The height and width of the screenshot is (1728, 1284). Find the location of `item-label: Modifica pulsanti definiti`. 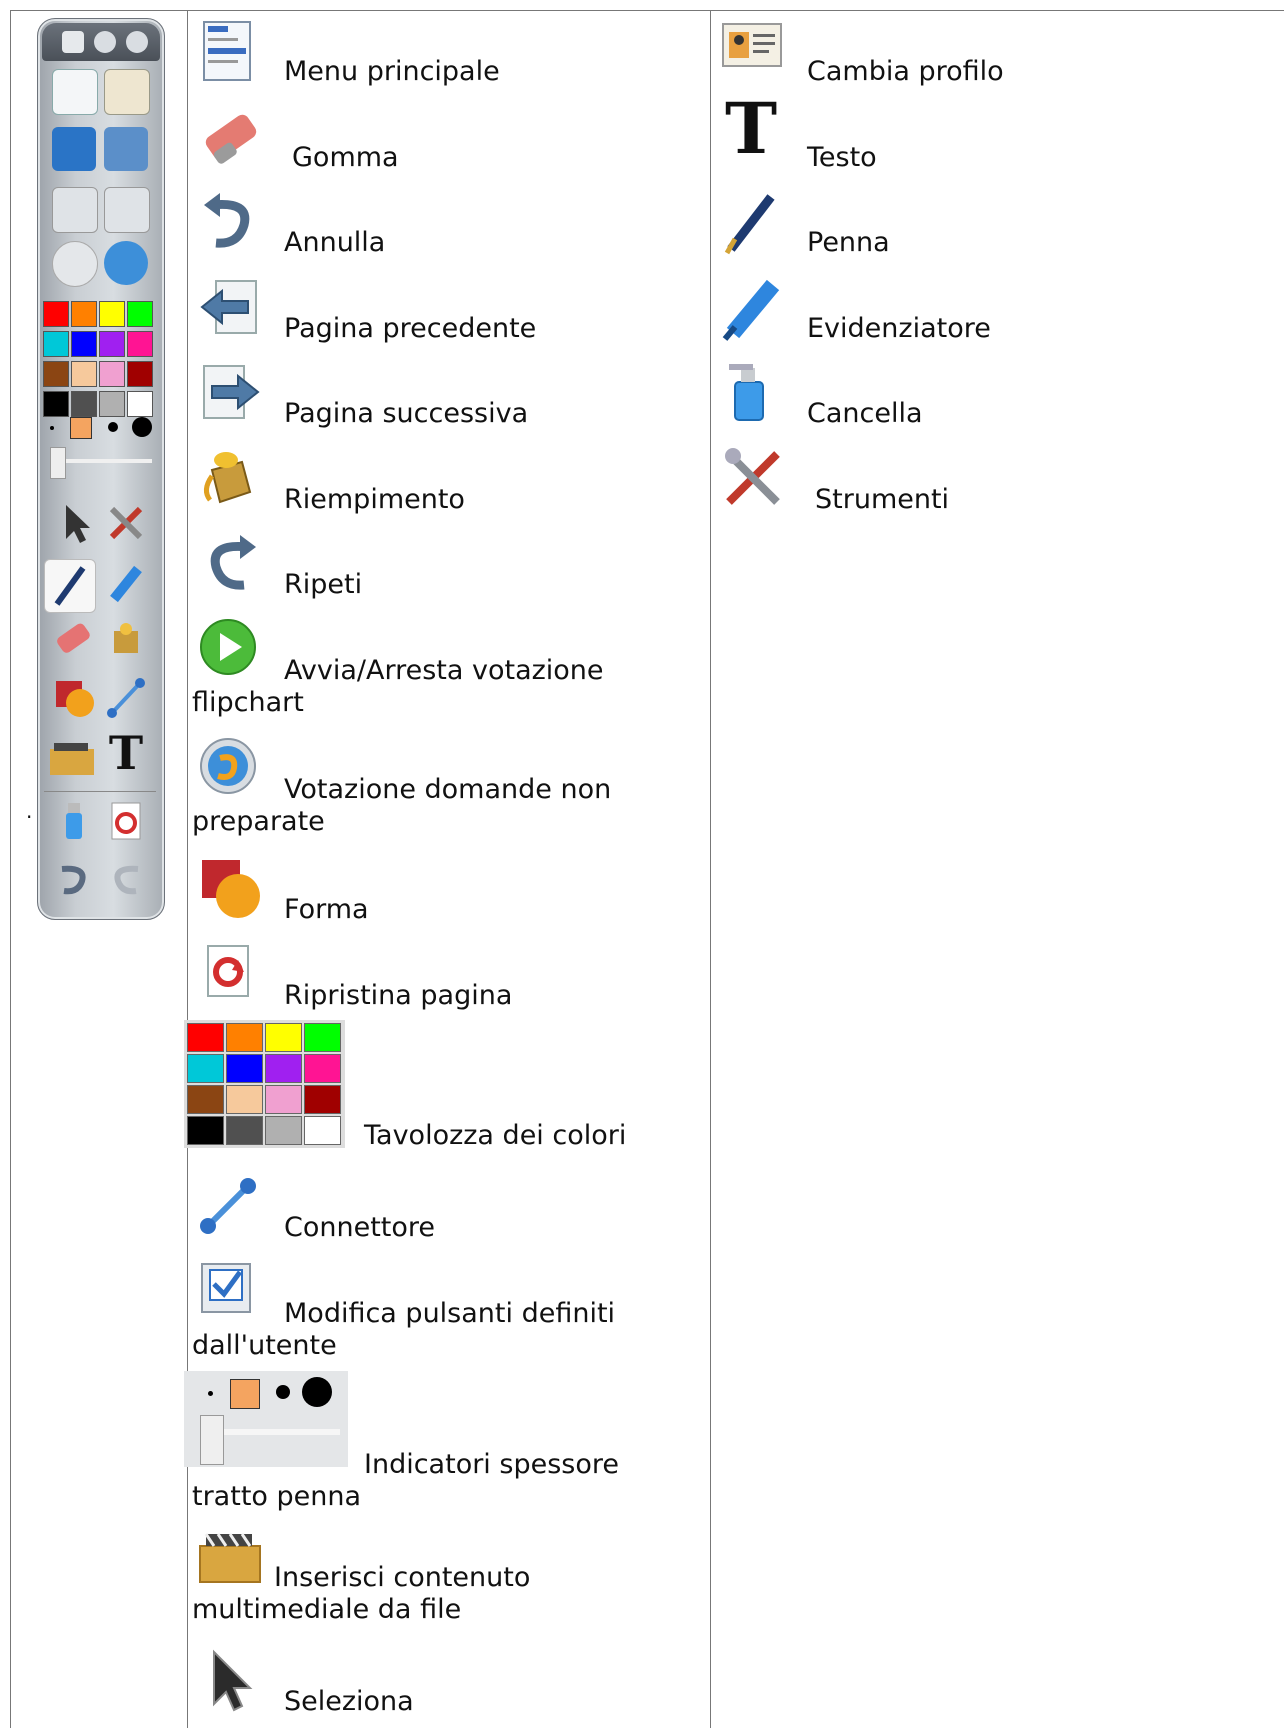

item-label: Modifica pulsanti definiti is located at coordinates (450, 1313).